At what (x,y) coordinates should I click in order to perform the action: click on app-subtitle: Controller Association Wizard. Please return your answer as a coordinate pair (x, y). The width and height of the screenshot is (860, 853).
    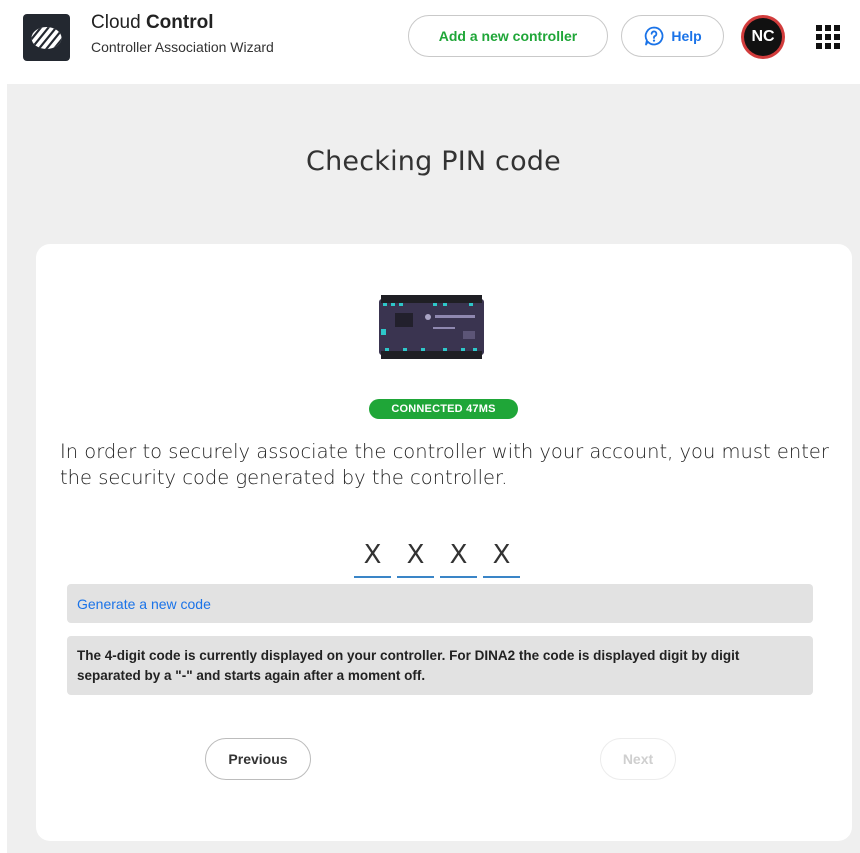
    Looking at the image, I should click on (182, 47).